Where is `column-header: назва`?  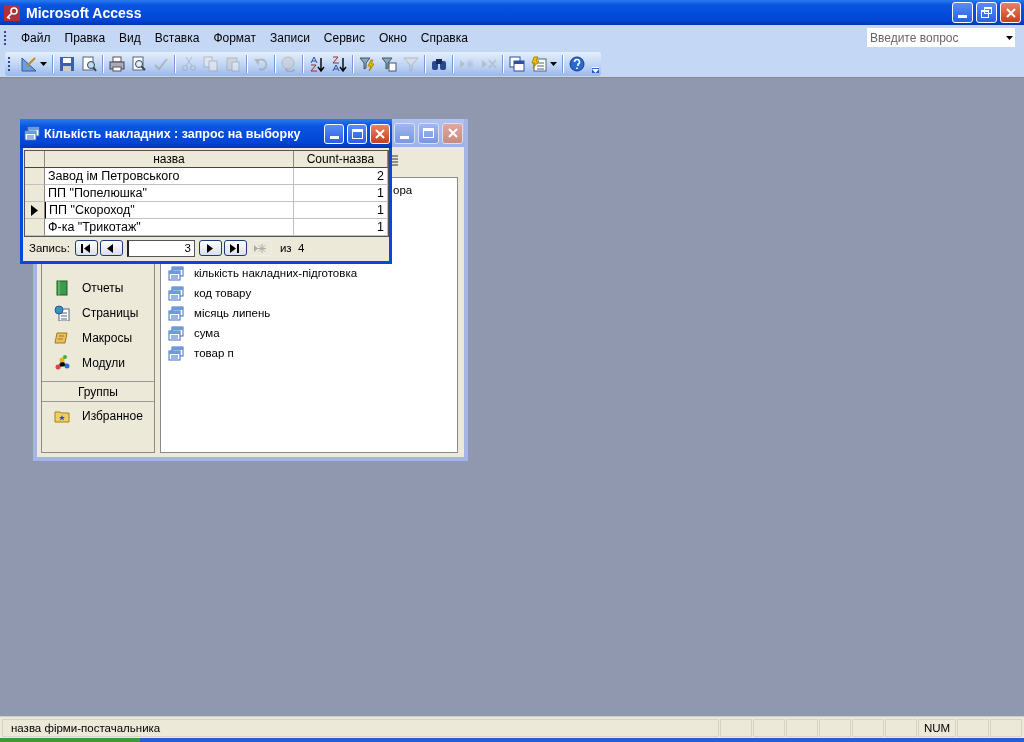
column-header: назва is located at coordinates (169, 159).